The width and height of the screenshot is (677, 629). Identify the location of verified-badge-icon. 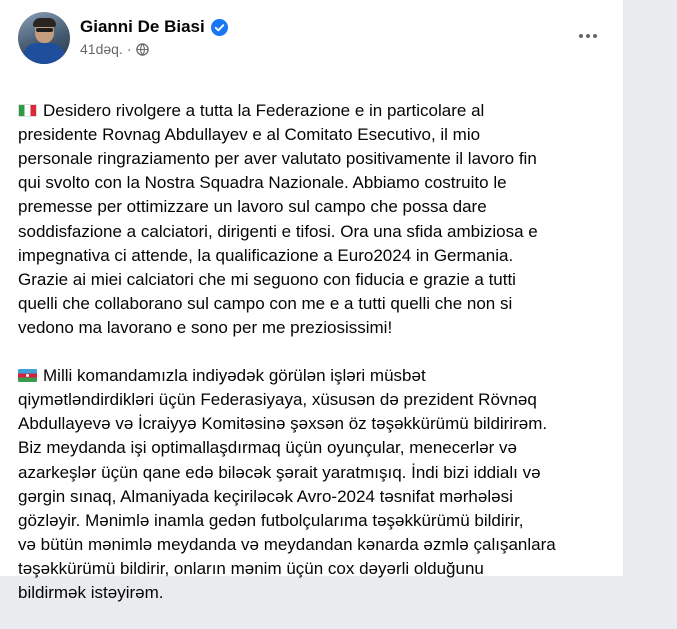
(219, 27).